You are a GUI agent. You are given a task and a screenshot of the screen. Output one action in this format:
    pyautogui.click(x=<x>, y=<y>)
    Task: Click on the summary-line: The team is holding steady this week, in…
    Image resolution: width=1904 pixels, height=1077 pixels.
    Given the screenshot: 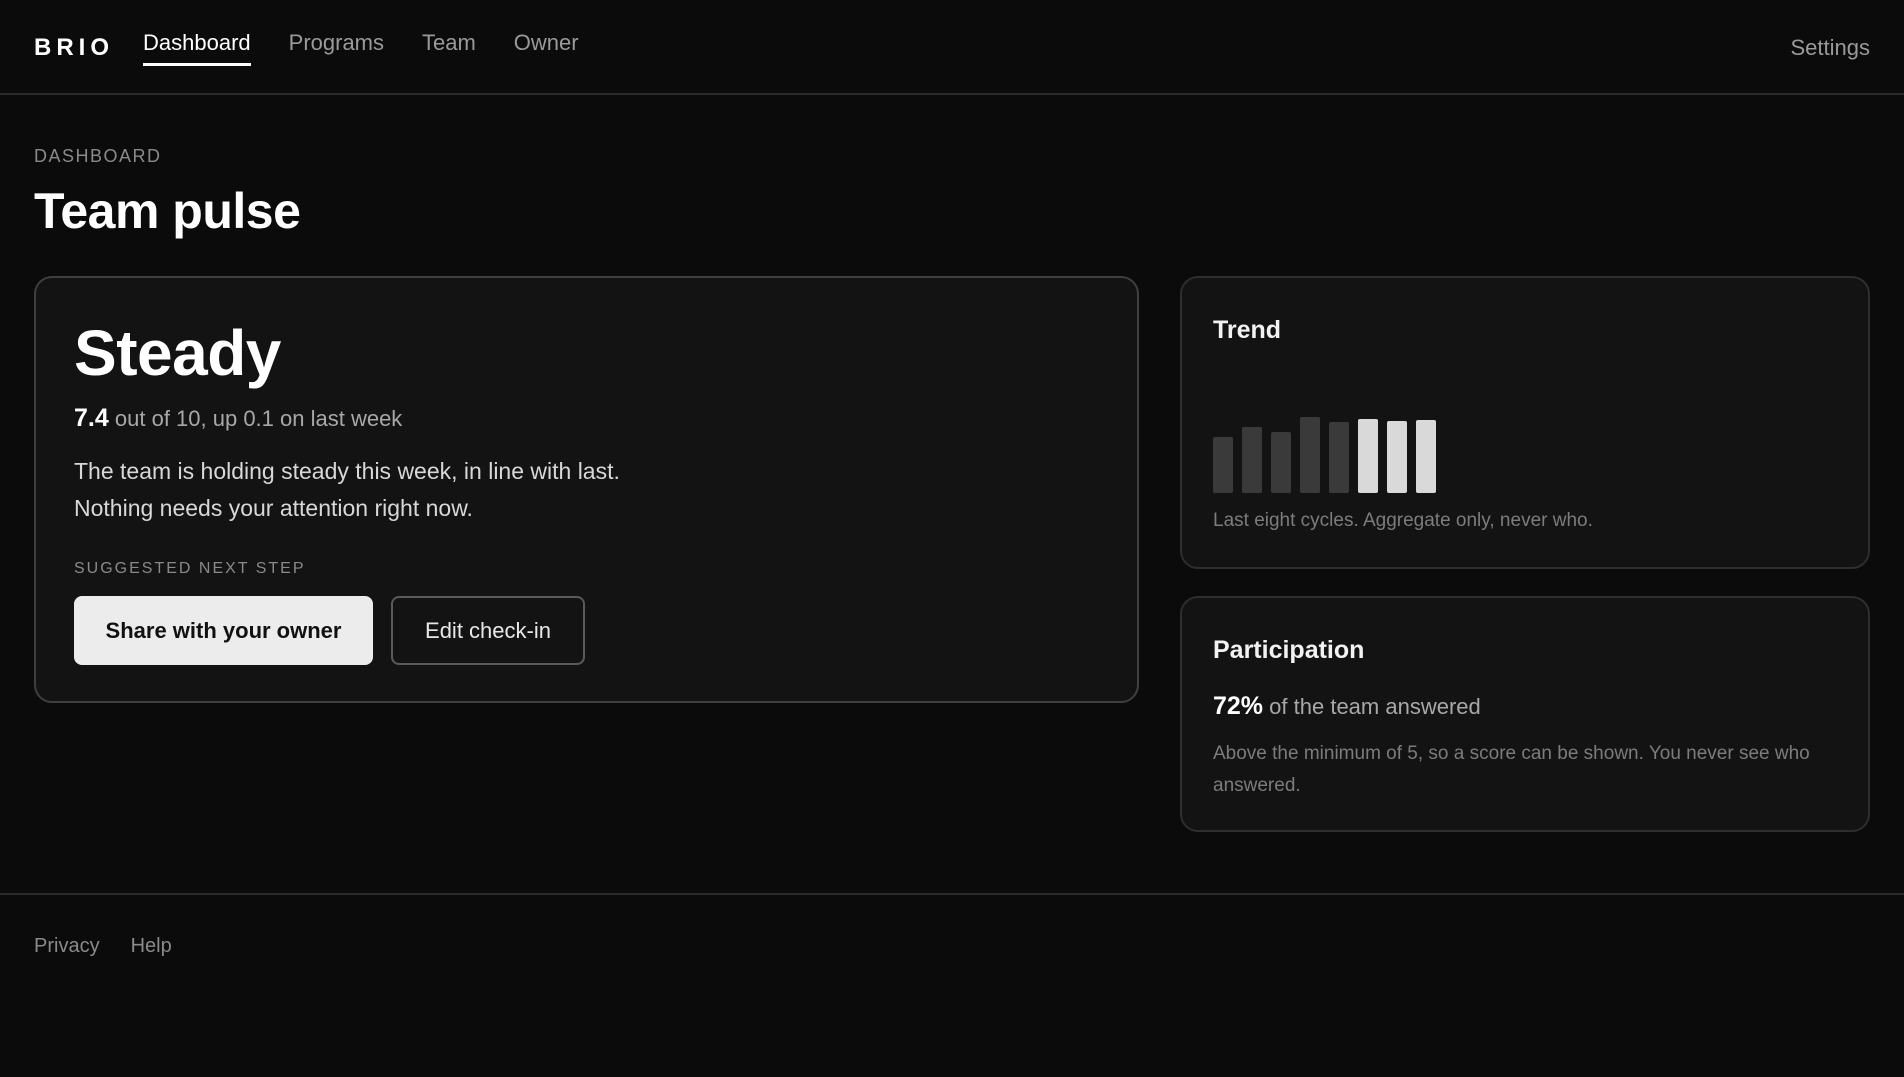 What is the action you would take?
    pyautogui.click(x=347, y=471)
    